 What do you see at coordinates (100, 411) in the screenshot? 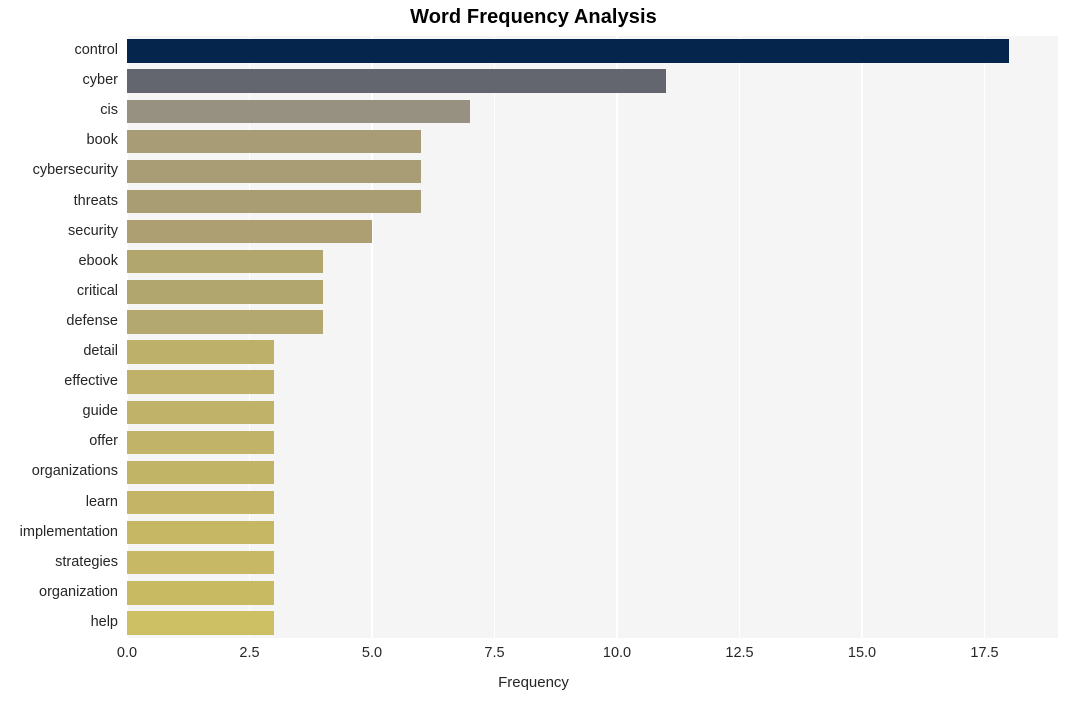
I see `y-tick-label-guide: guide` at bounding box center [100, 411].